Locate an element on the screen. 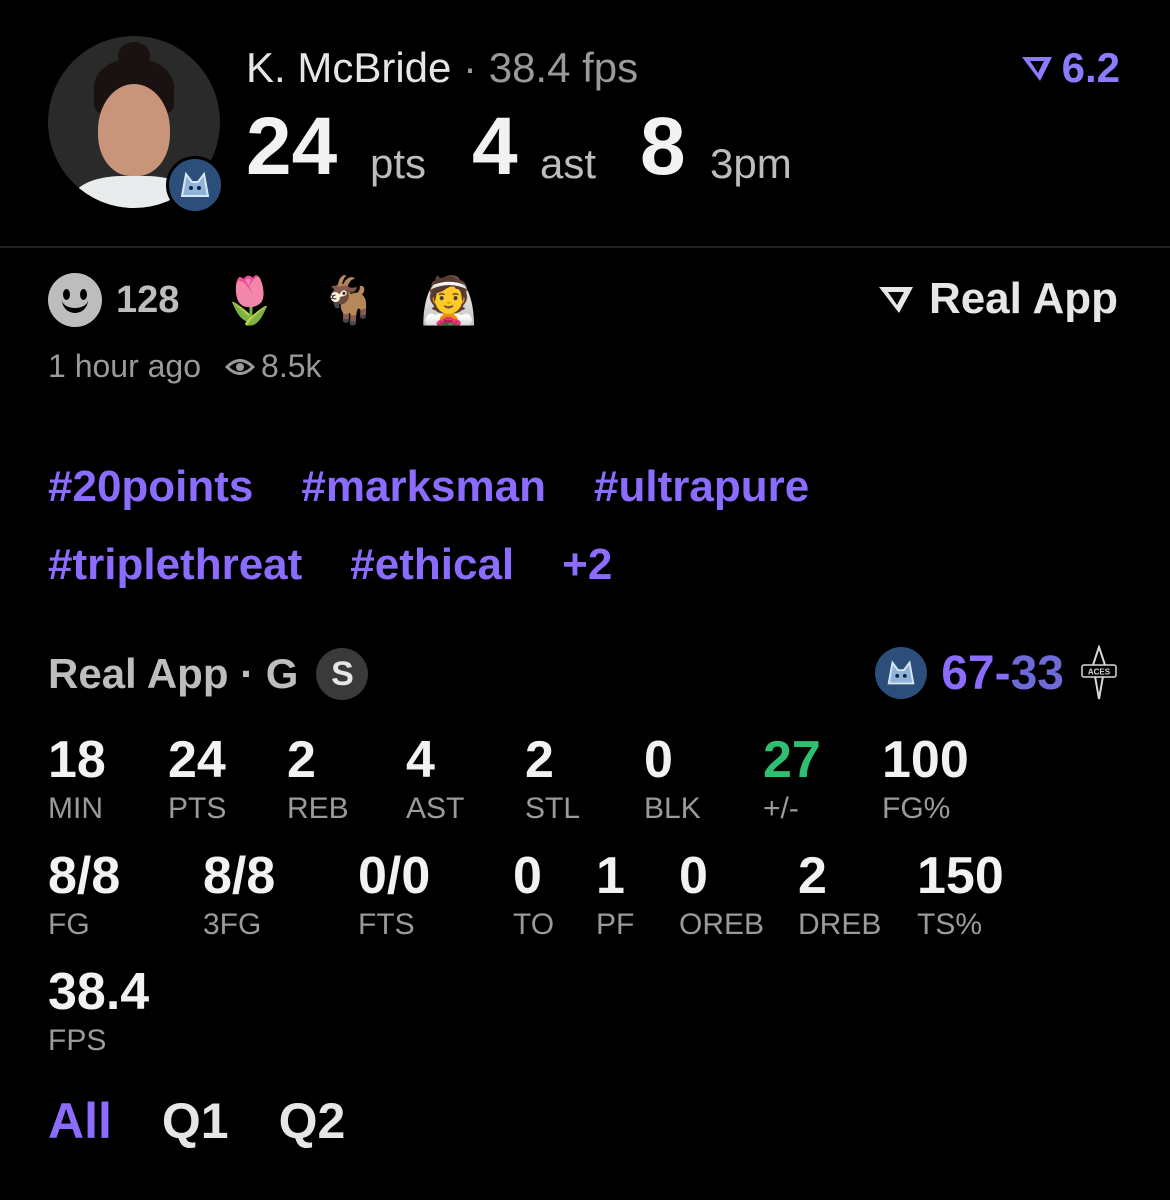  hashtag: #triplethreat is located at coordinates (175, 565).